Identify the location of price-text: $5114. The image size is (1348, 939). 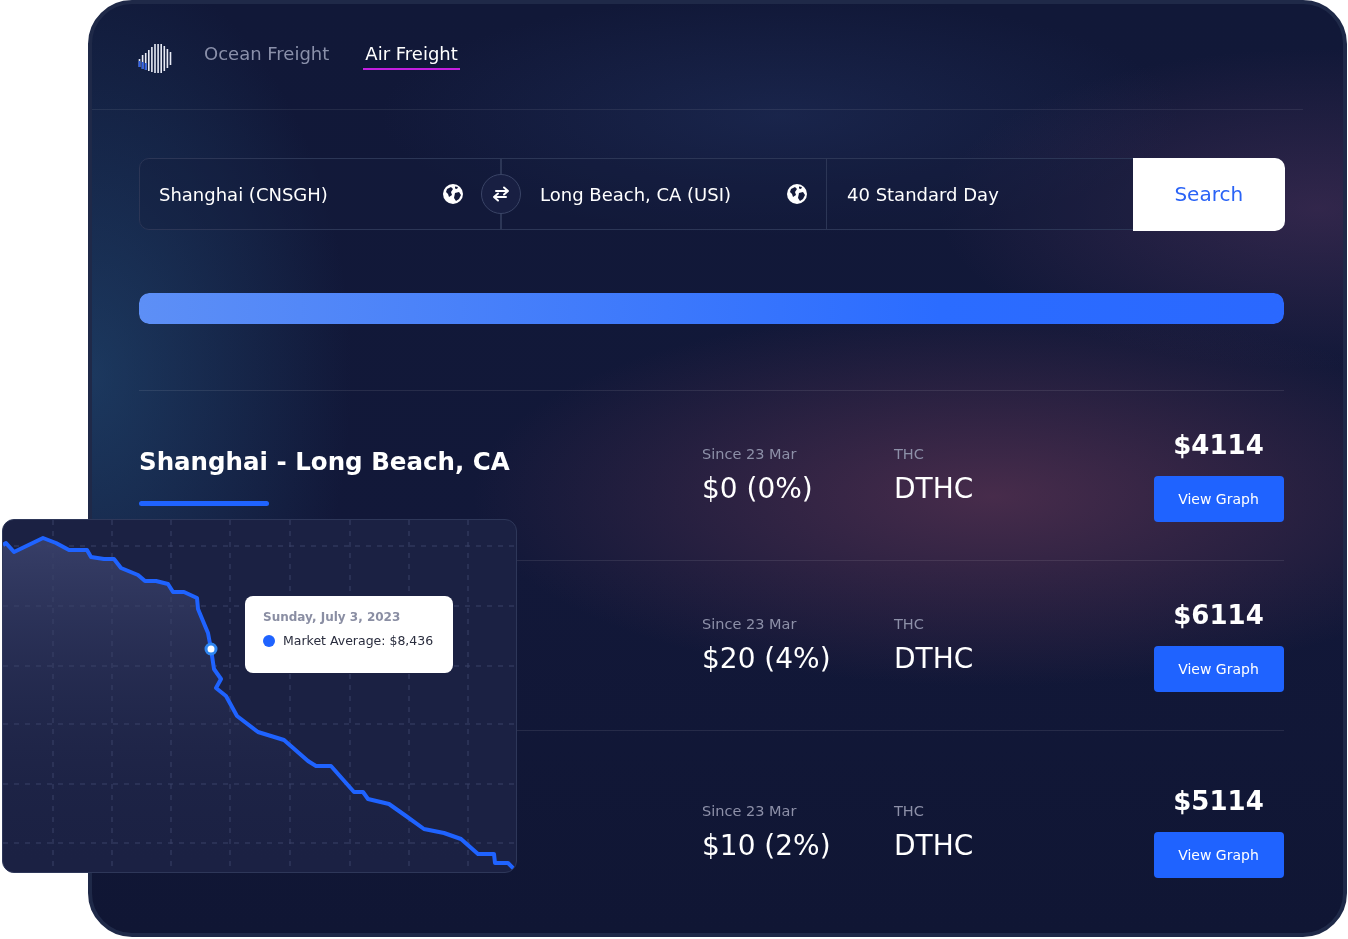
(1218, 801).